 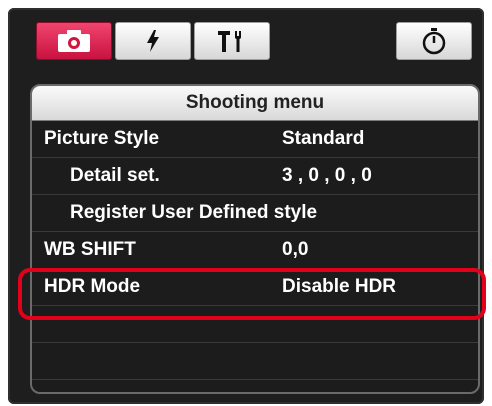 I want to click on menu-row-register-user-style: Register User Defined style, so click(x=255, y=213).